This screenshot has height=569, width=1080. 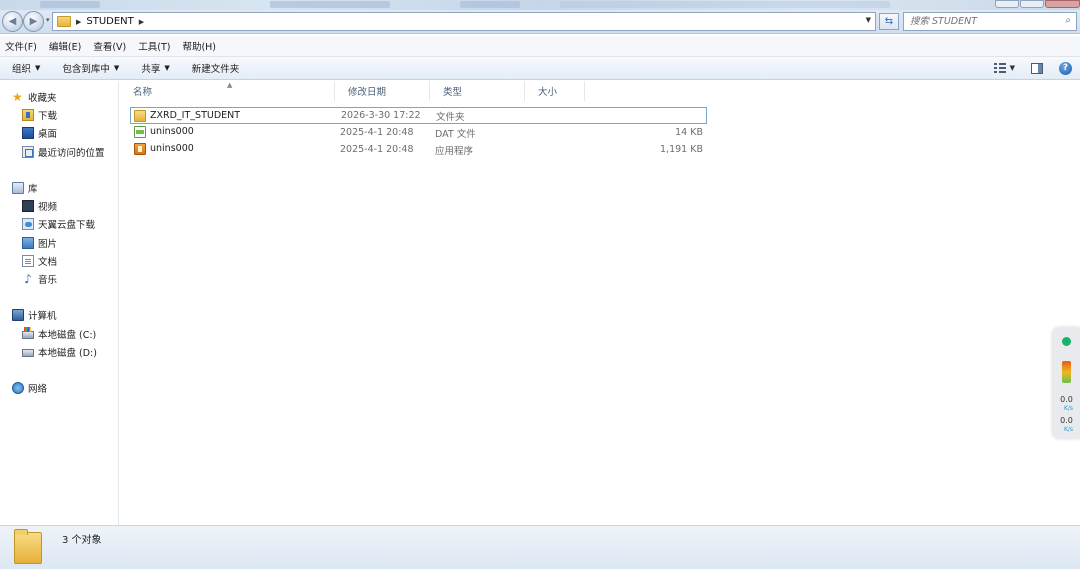 What do you see at coordinates (64, 21) in the screenshot?
I see `folder-icon` at bounding box center [64, 21].